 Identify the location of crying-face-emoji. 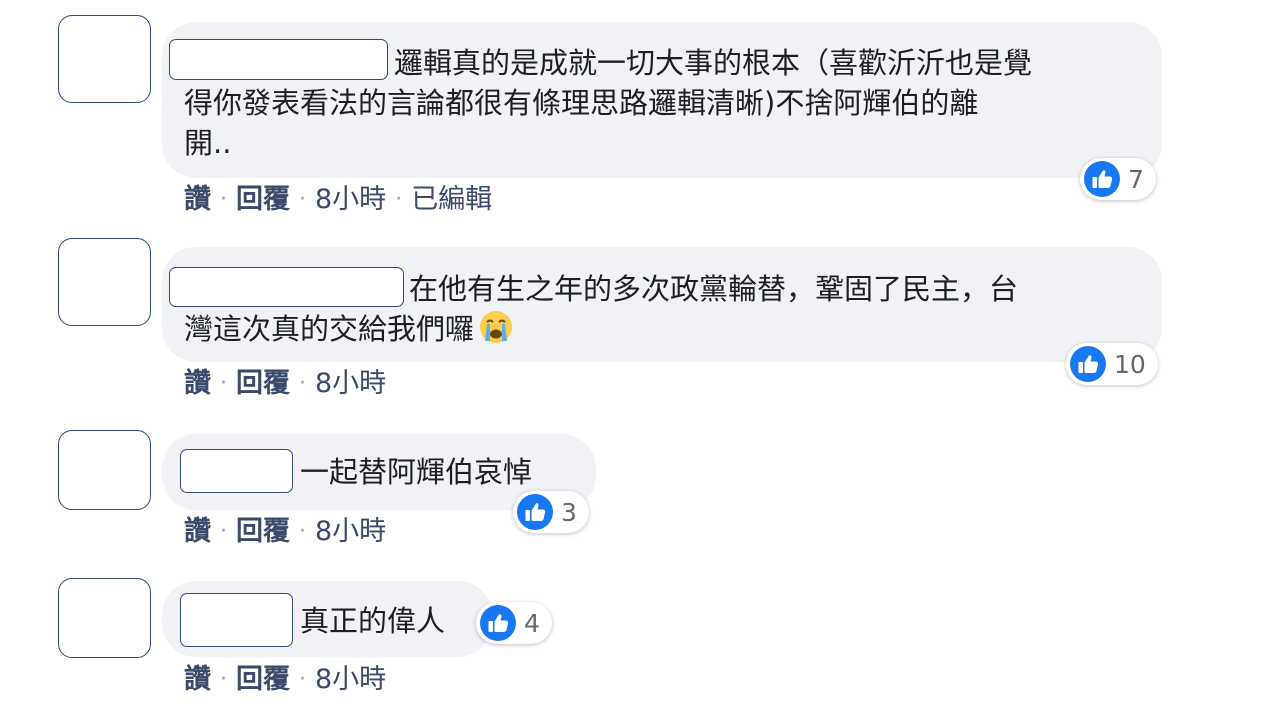
(496, 327).